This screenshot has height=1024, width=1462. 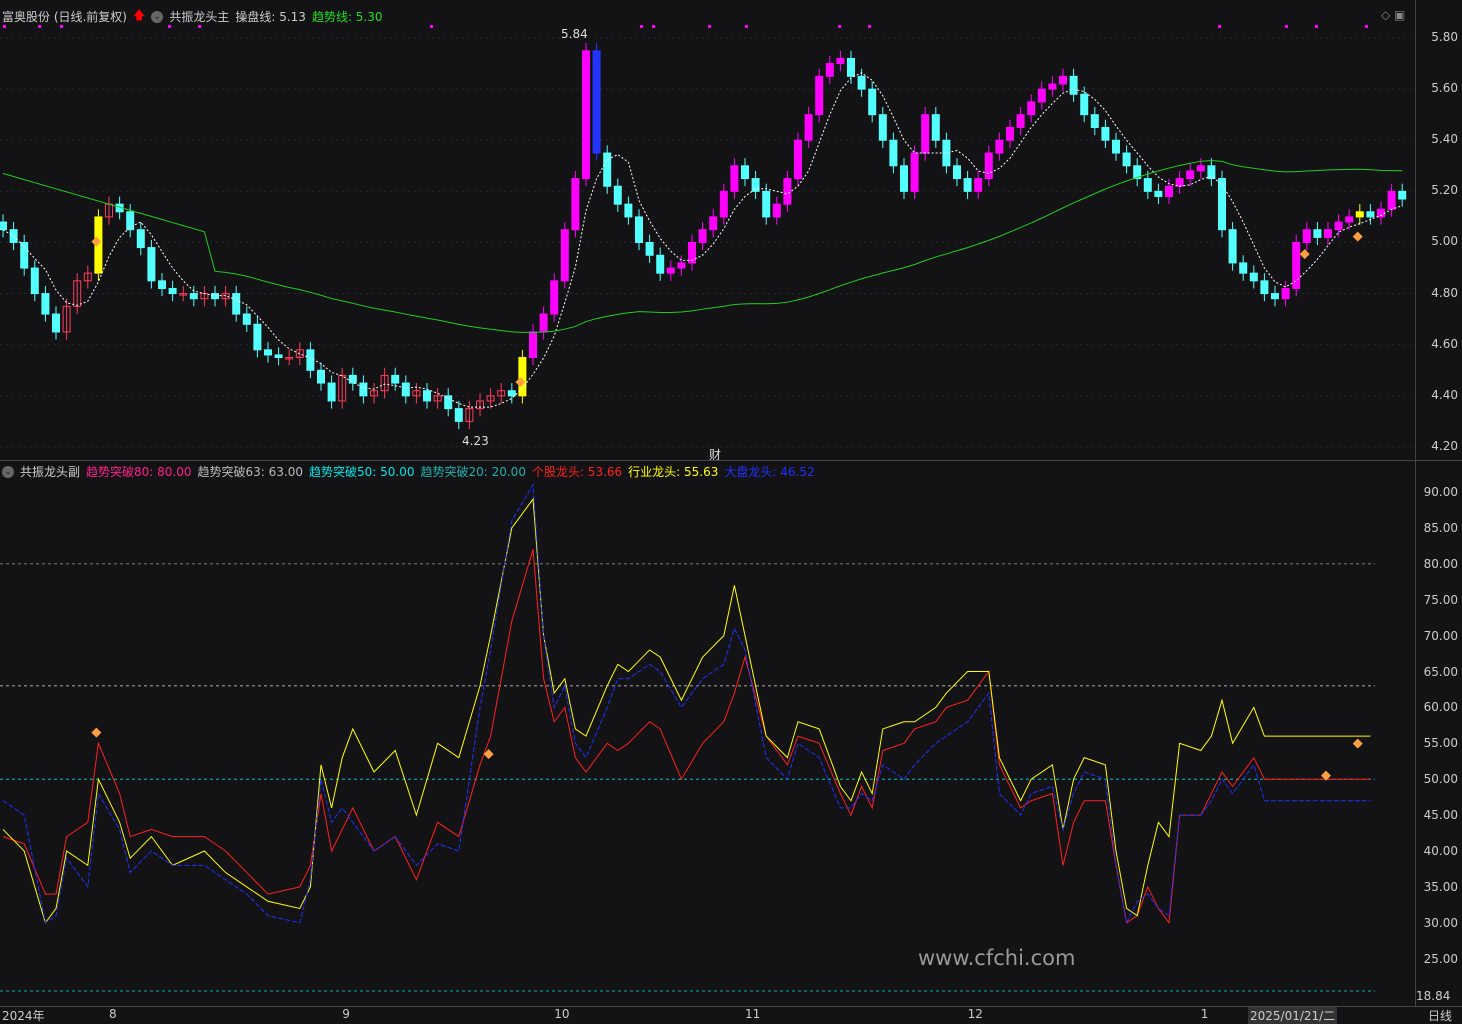 What do you see at coordinates (997, 958) in the screenshot?
I see `watermark: www.cfchi.com` at bounding box center [997, 958].